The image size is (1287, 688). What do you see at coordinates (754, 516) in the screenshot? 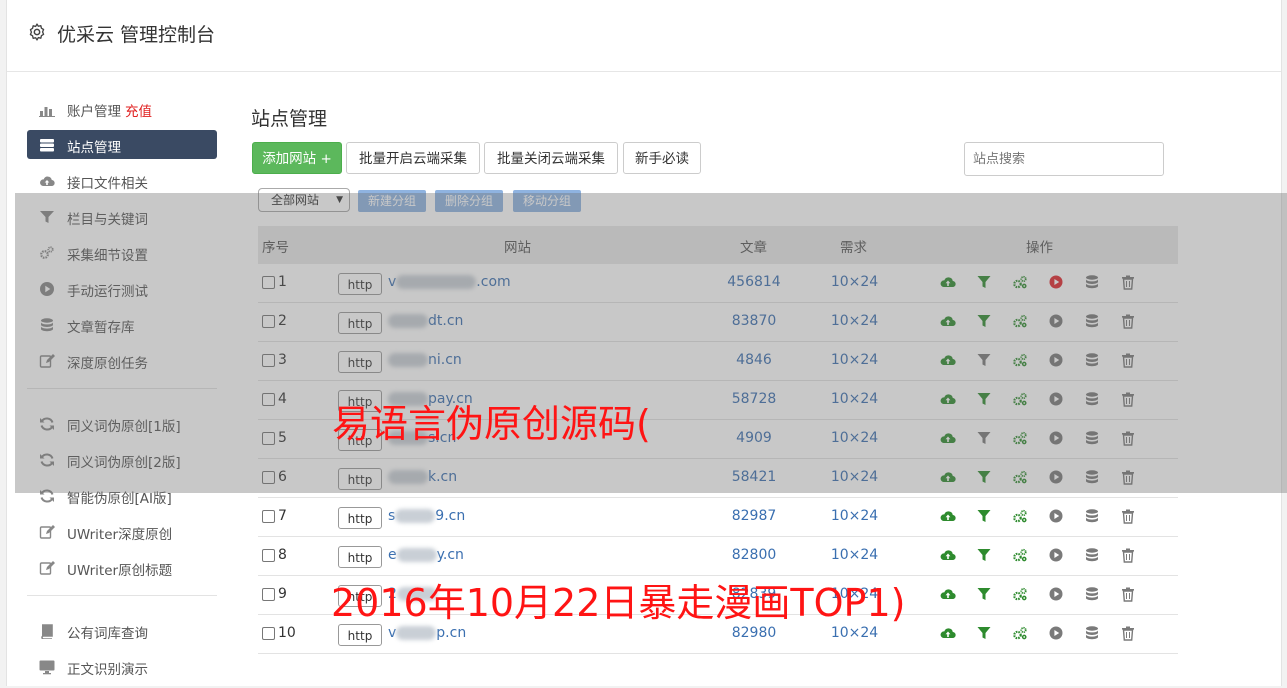
I see `article-count-link: 82987` at bounding box center [754, 516].